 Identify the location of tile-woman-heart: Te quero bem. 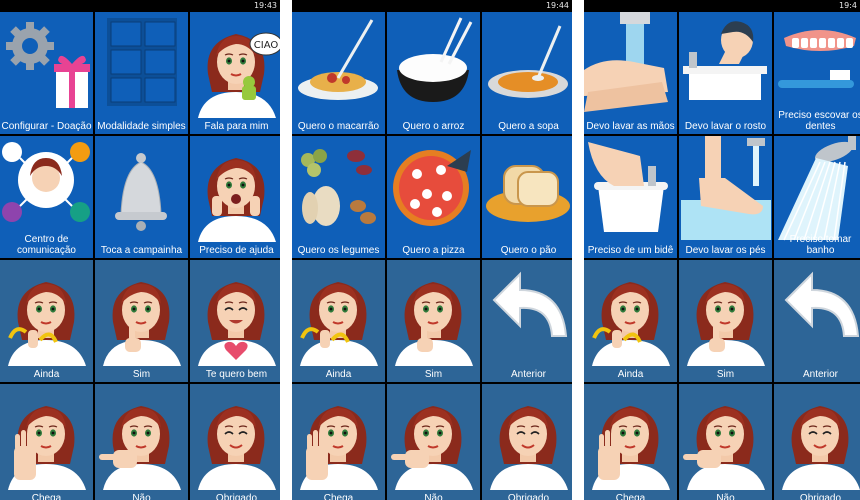
(235, 321).